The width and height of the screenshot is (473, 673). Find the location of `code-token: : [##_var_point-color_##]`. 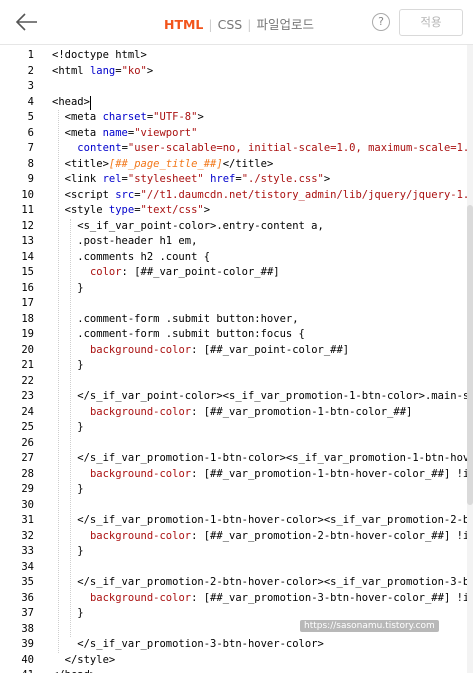

code-token: : [##_var_point-color_##] is located at coordinates (270, 349).